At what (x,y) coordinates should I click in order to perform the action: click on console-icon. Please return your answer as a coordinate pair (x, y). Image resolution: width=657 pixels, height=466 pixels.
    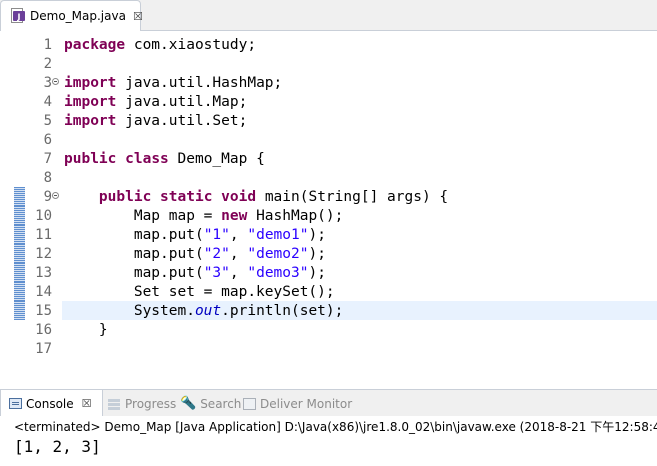
    Looking at the image, I should click on (15, 403).